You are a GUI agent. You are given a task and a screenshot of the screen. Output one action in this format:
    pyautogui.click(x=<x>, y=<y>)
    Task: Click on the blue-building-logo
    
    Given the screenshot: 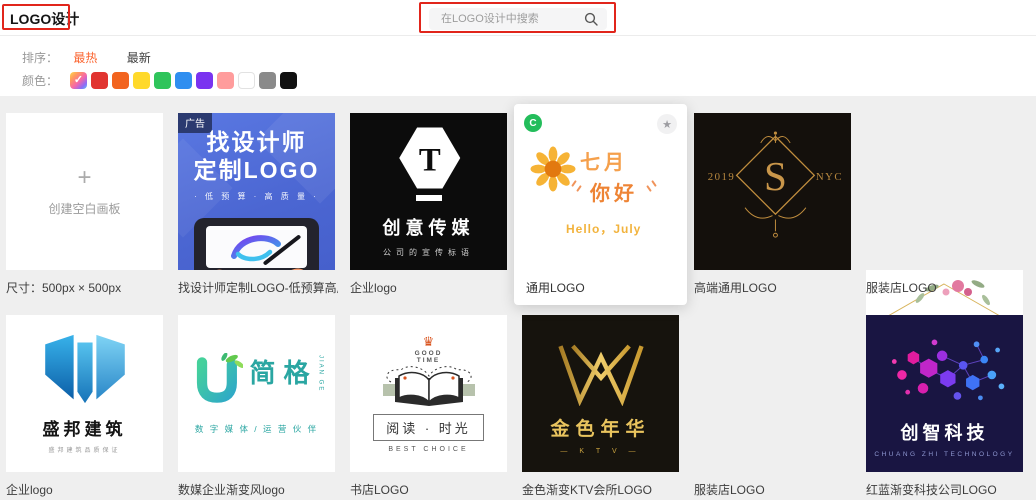 What is the action you would take?
    pyautogui.click(x=84, y=369)
    